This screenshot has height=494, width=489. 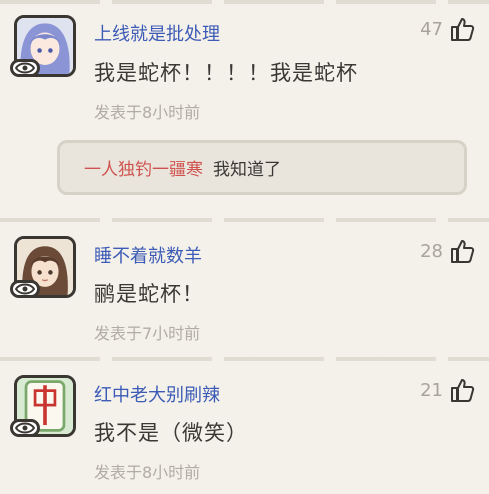 What do you see at coordinates (157, 33) in the screenshot?
I see `username: 上线就是批处理` at bounding box center [157, 33].